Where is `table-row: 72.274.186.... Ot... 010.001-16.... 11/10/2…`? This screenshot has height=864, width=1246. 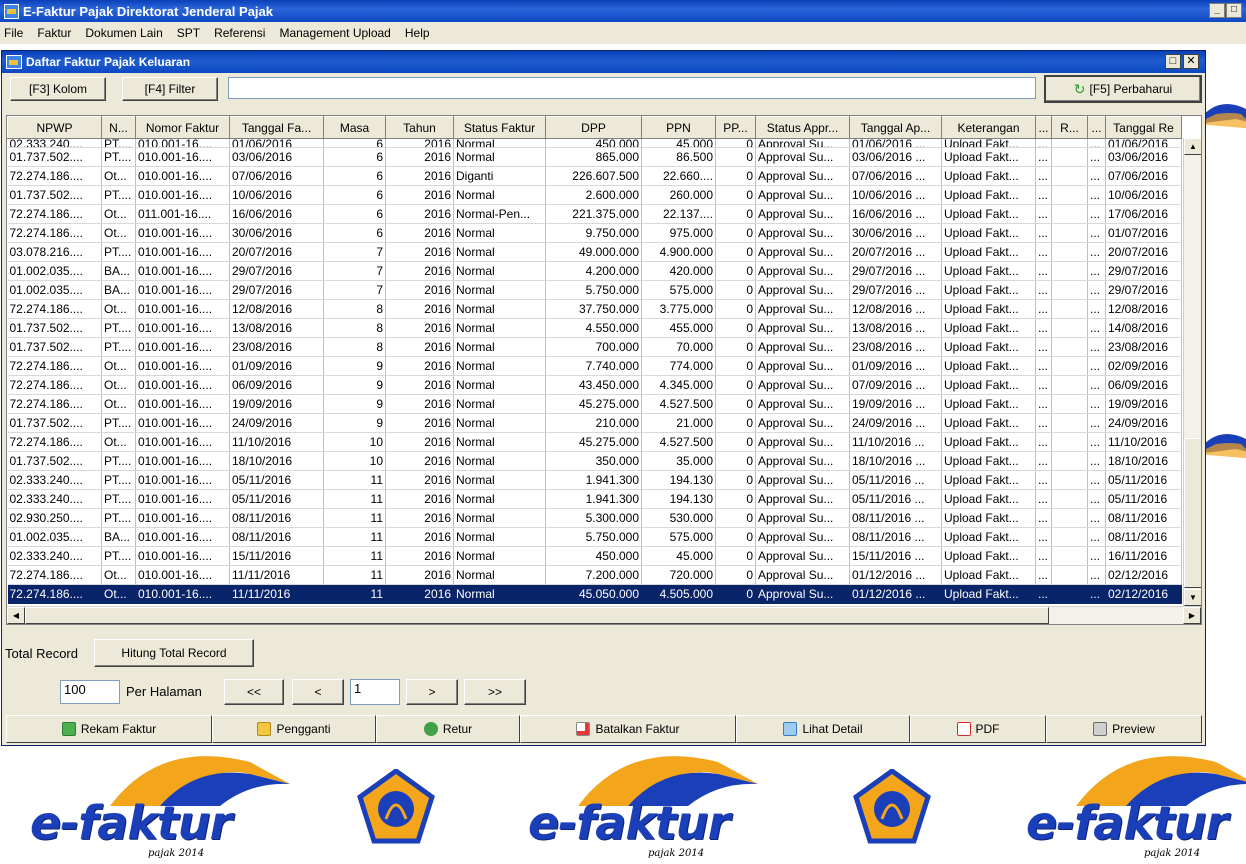
table-row: 72.274.186.... Ot... 010.001-16.... 11/10/2… is located at coordinates (594, 442).